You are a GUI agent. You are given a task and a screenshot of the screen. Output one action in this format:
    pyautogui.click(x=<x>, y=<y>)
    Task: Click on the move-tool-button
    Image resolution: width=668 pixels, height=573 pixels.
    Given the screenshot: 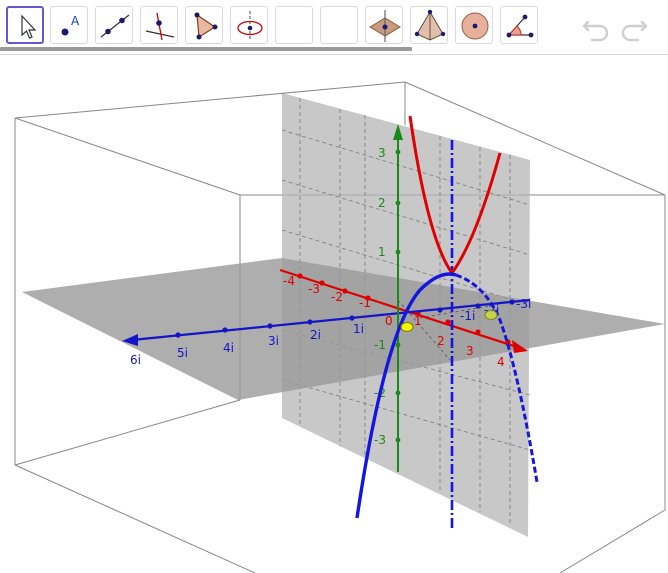 What is the action you would take?
    pyautogui.click(x=25, y=25)
    